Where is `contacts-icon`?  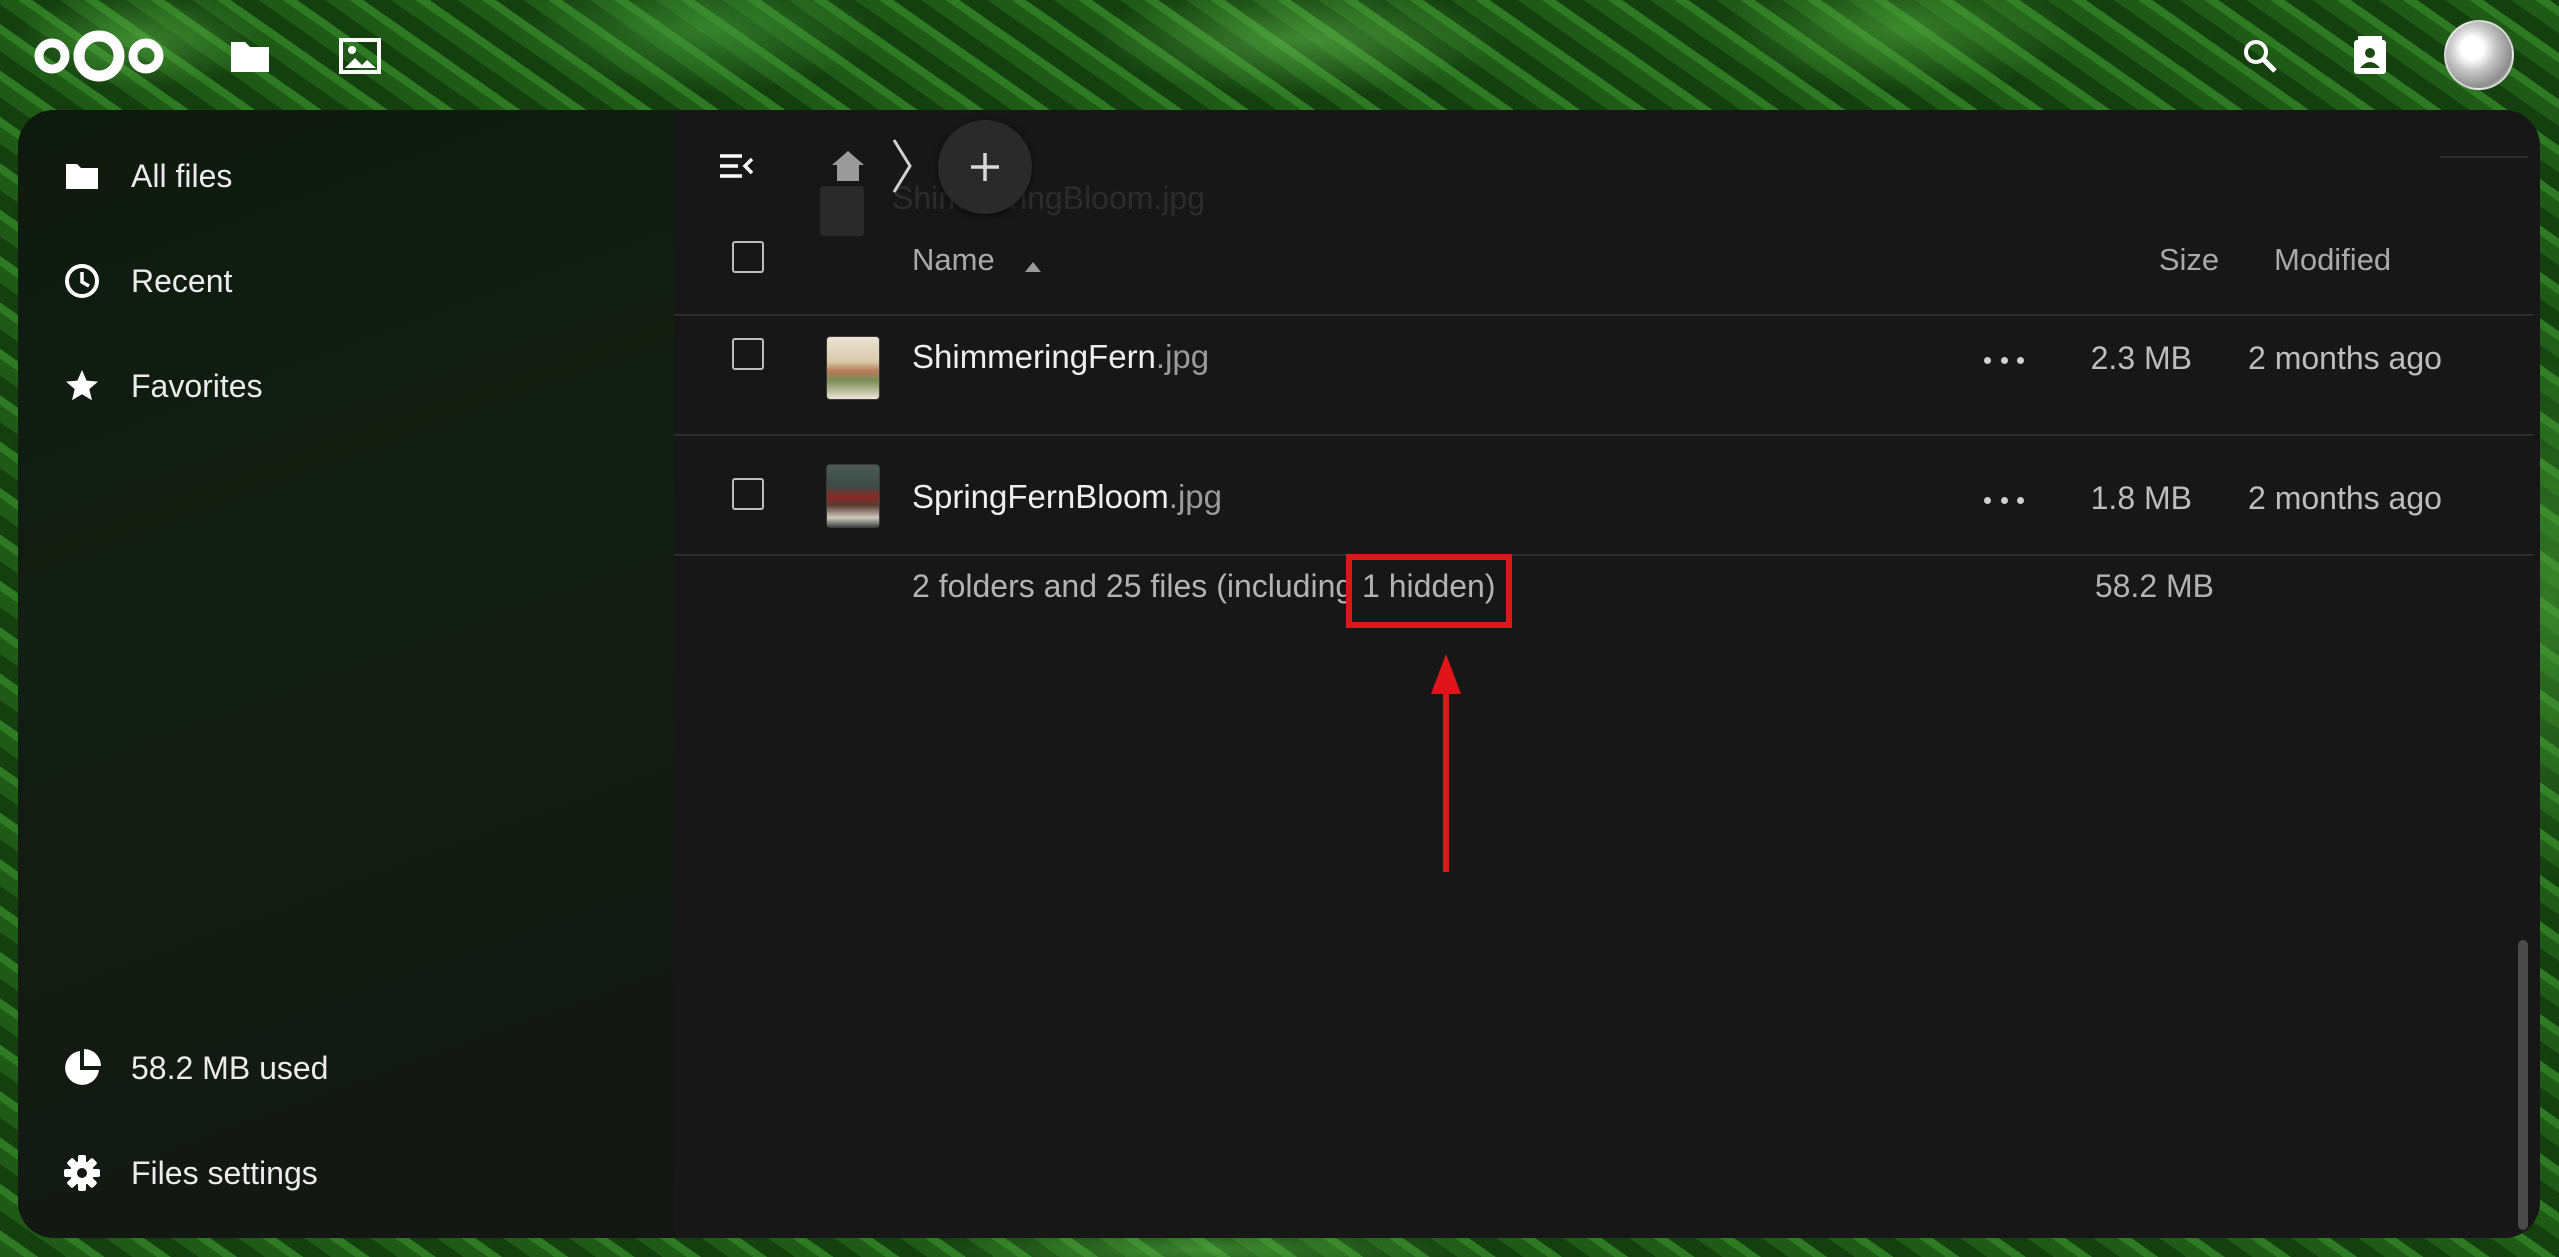
contacts-icon is located at coordinates (2370, 56).